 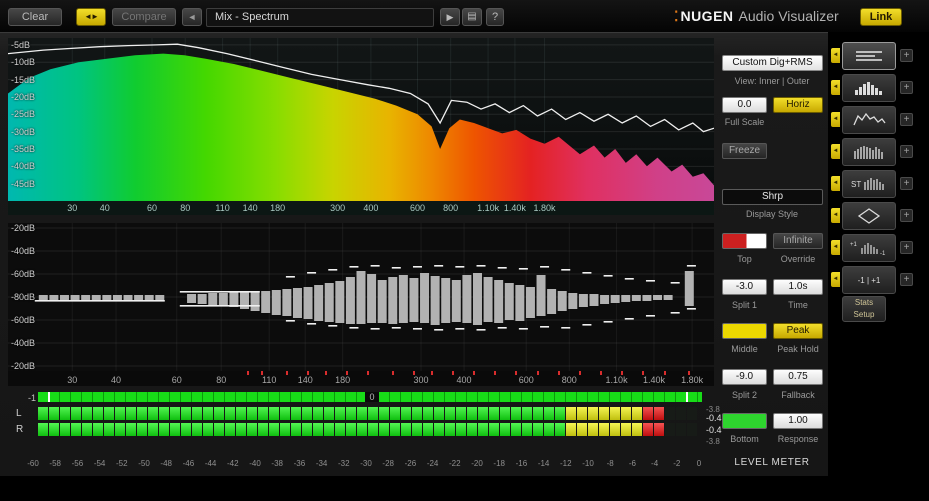 I want to click on response-field: 1.00, so click(x=798, y=421).